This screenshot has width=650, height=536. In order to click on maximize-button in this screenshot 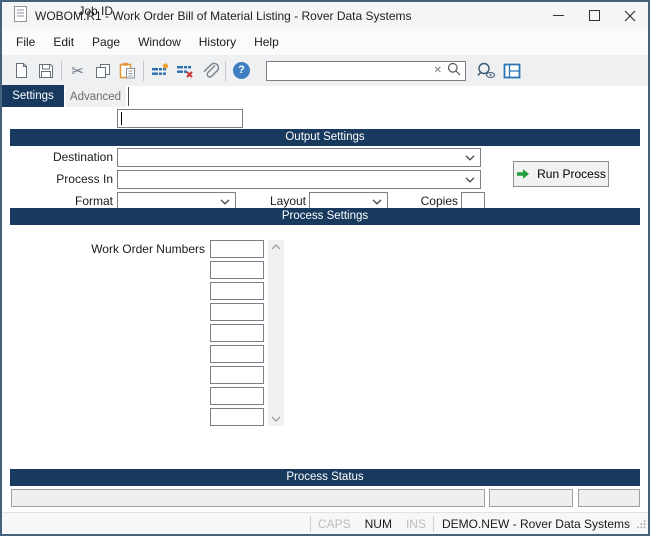, I will do `click(594, 15)`.